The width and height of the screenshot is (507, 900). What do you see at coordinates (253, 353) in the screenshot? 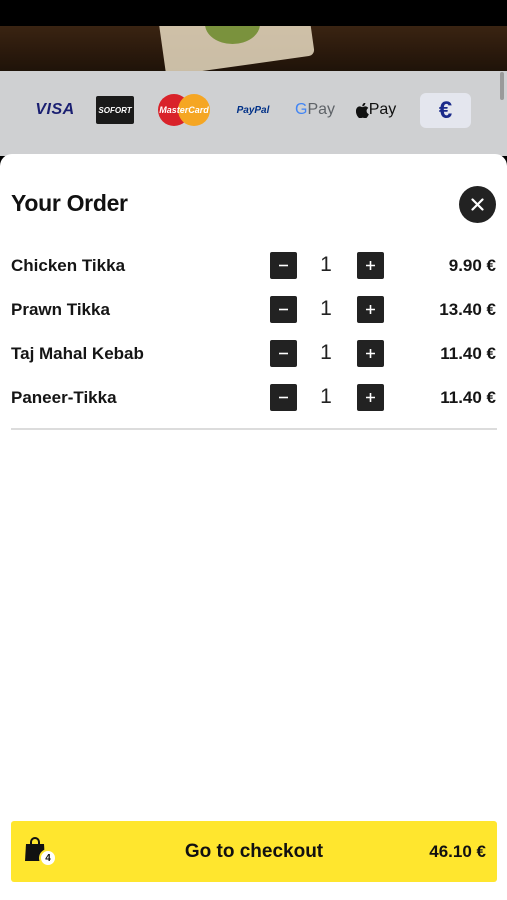
I see `order-item-row: Taj Mahal Kebab 1 11.40 €` at bounding box center [253, 353].